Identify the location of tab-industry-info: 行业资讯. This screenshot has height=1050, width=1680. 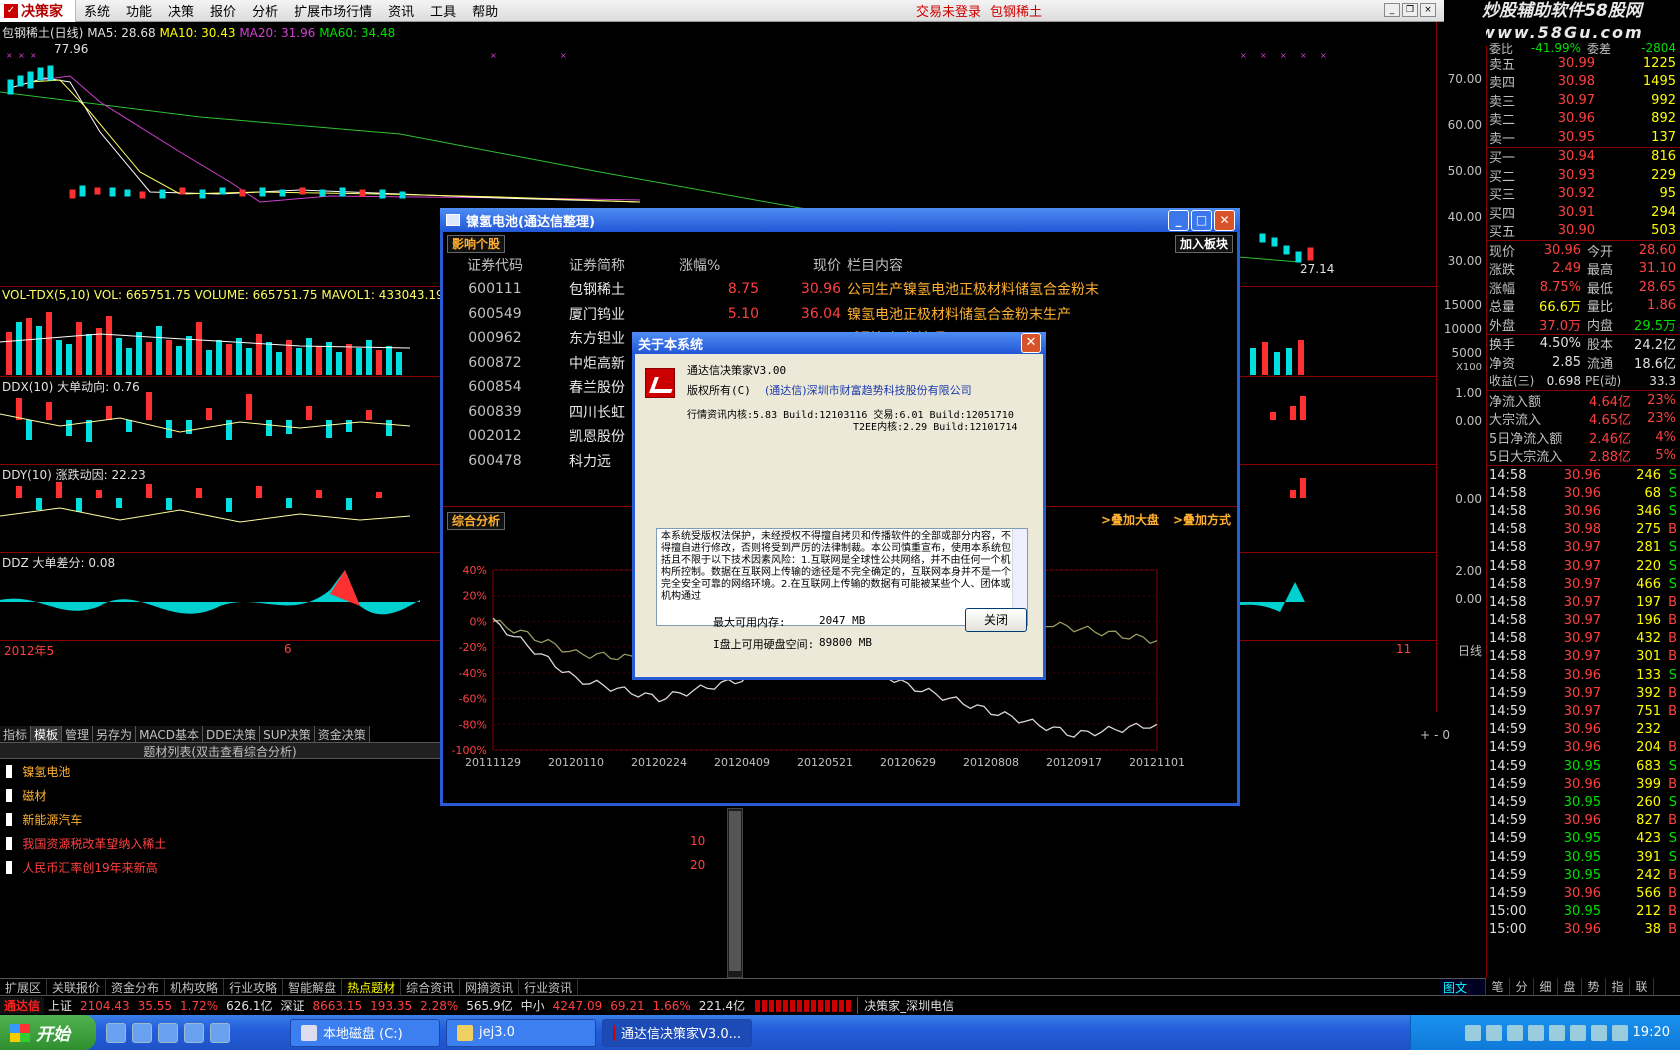
(549, 987).